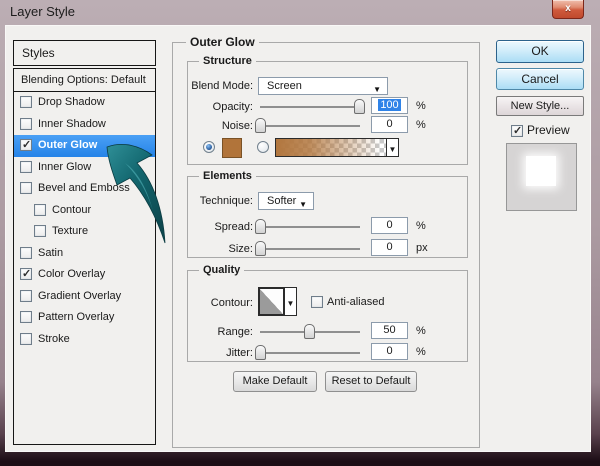 Image resolution: width=600 pixels, height=466 pixels. What do you see at coordinates (232, 148) in the screenshot?
I see `glow-color-swatch` at bounding box center [232, 148].